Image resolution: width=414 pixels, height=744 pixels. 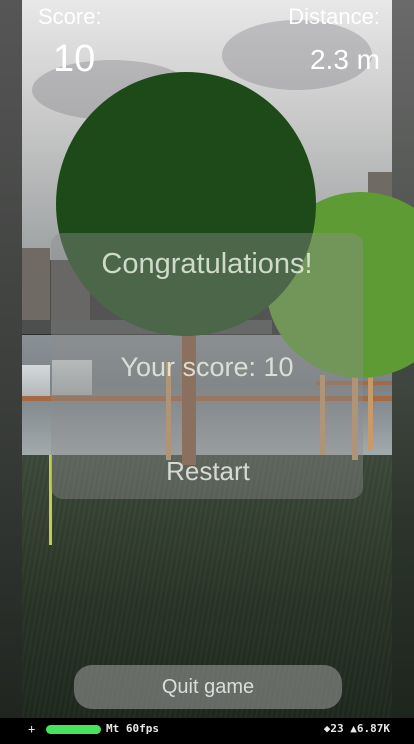 I want to click on distance-value: 2.3 m, so click(x=344, y=59).